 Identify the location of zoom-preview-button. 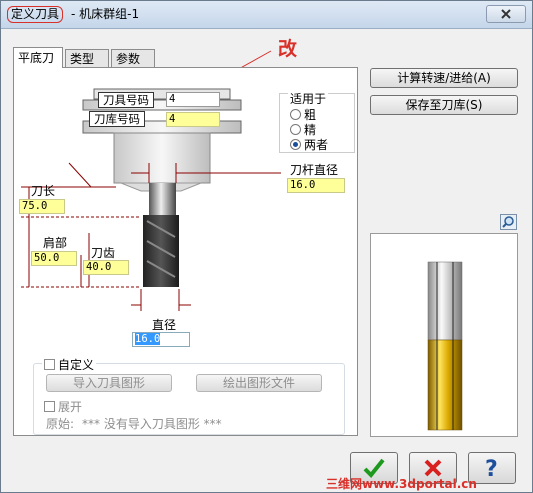
(508, 222).